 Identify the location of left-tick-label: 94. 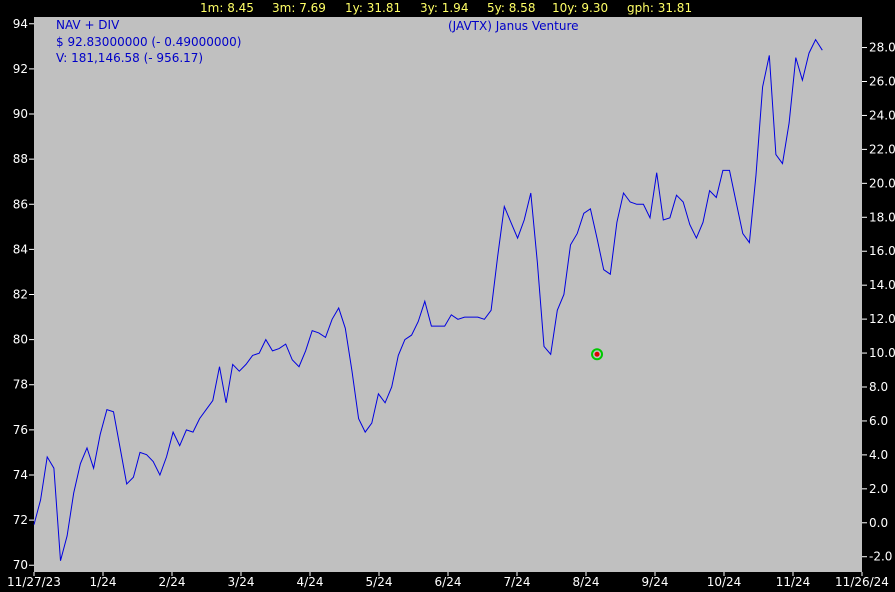
(20, 24).